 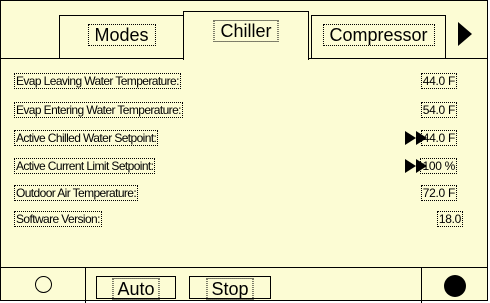 What do you see at coordinates (97, 81) in the screenshot?
I see `row-label: Evap Leaving Water Temperature:` at bounding box center [97, 81].